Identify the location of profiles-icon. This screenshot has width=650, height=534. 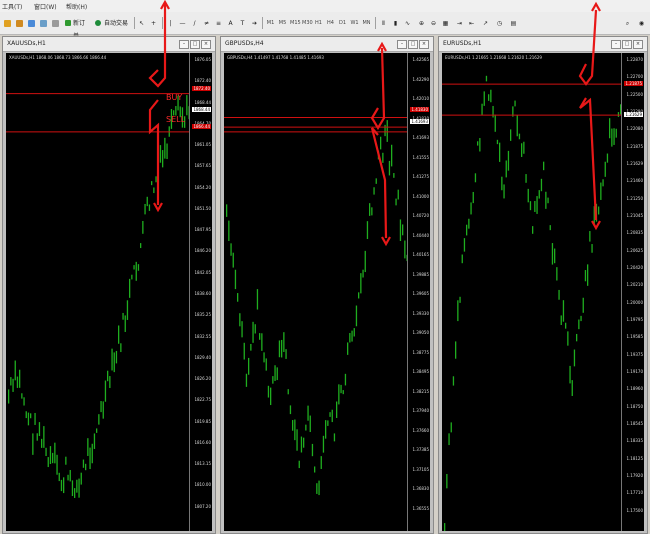
(19, 22).